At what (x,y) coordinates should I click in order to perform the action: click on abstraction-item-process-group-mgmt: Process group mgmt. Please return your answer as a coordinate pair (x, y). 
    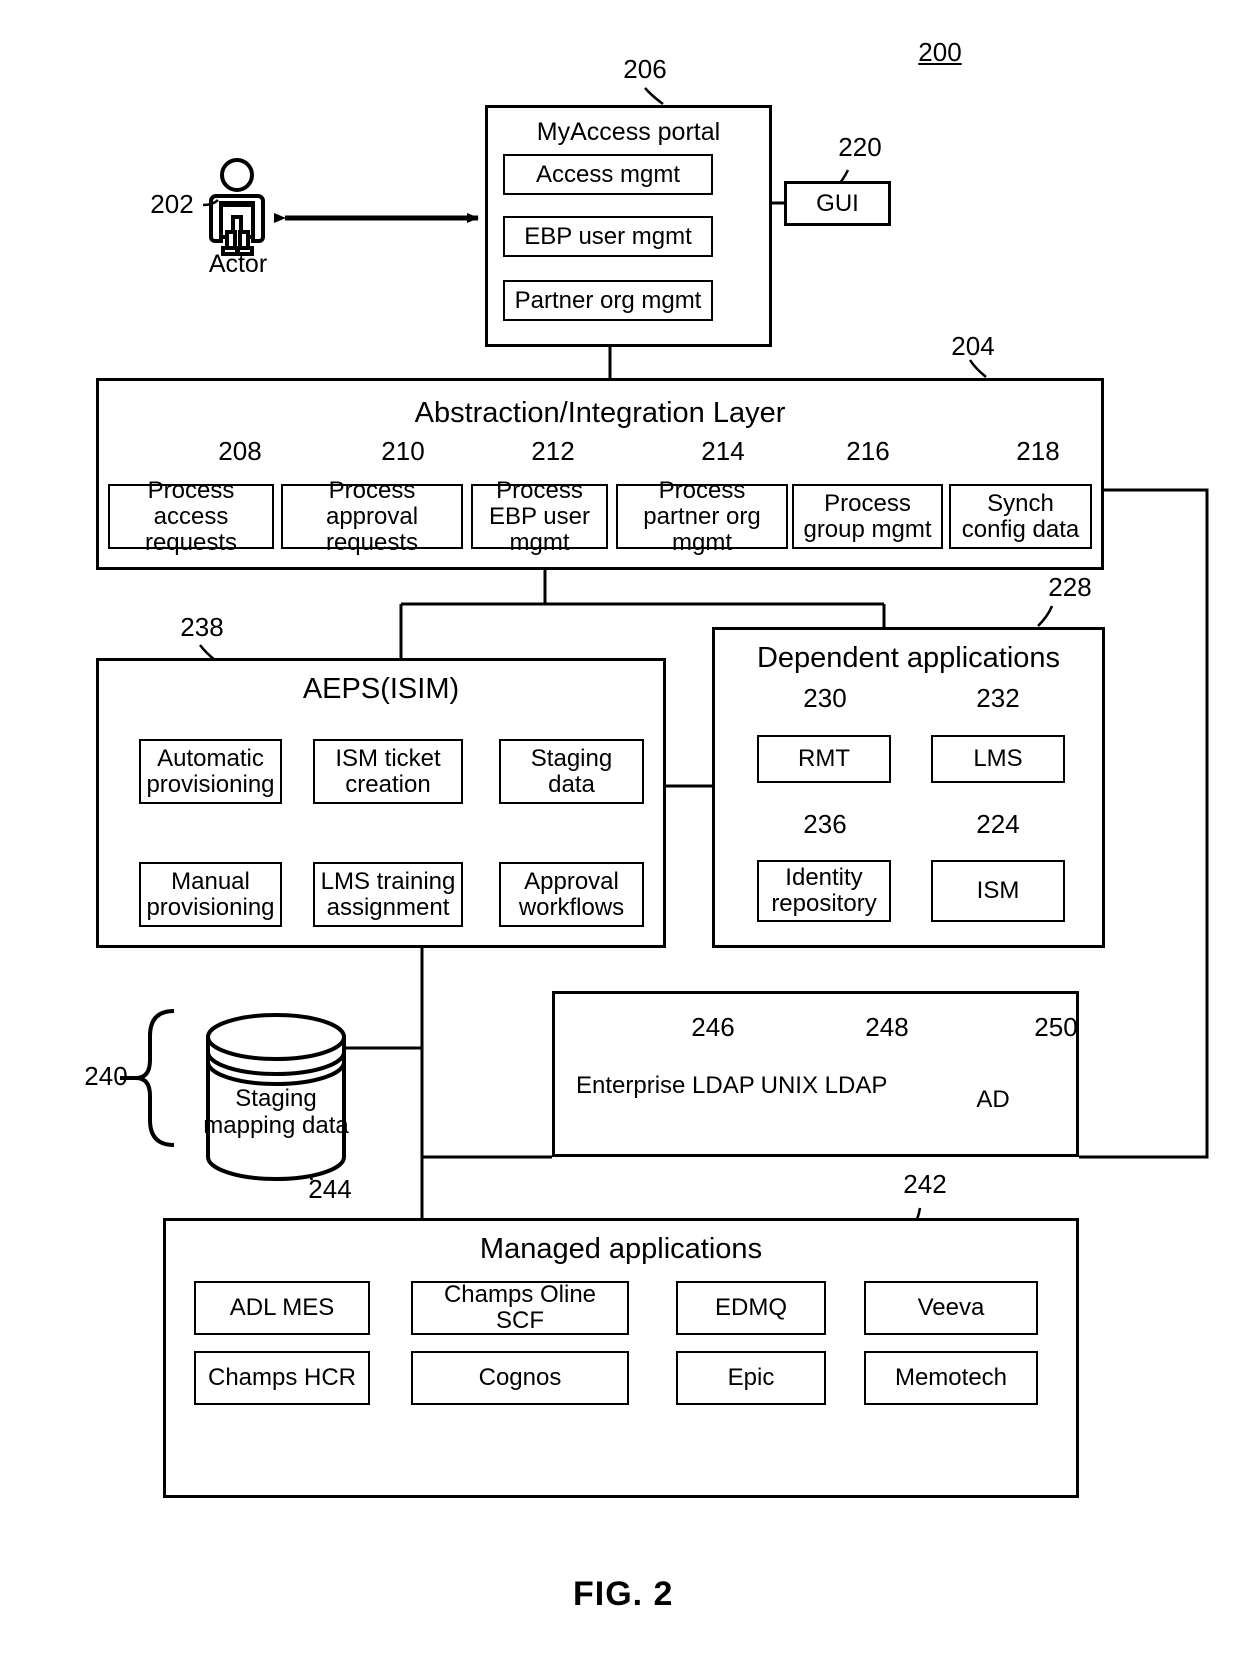
    Looking at the image, I should click on (867, 516).